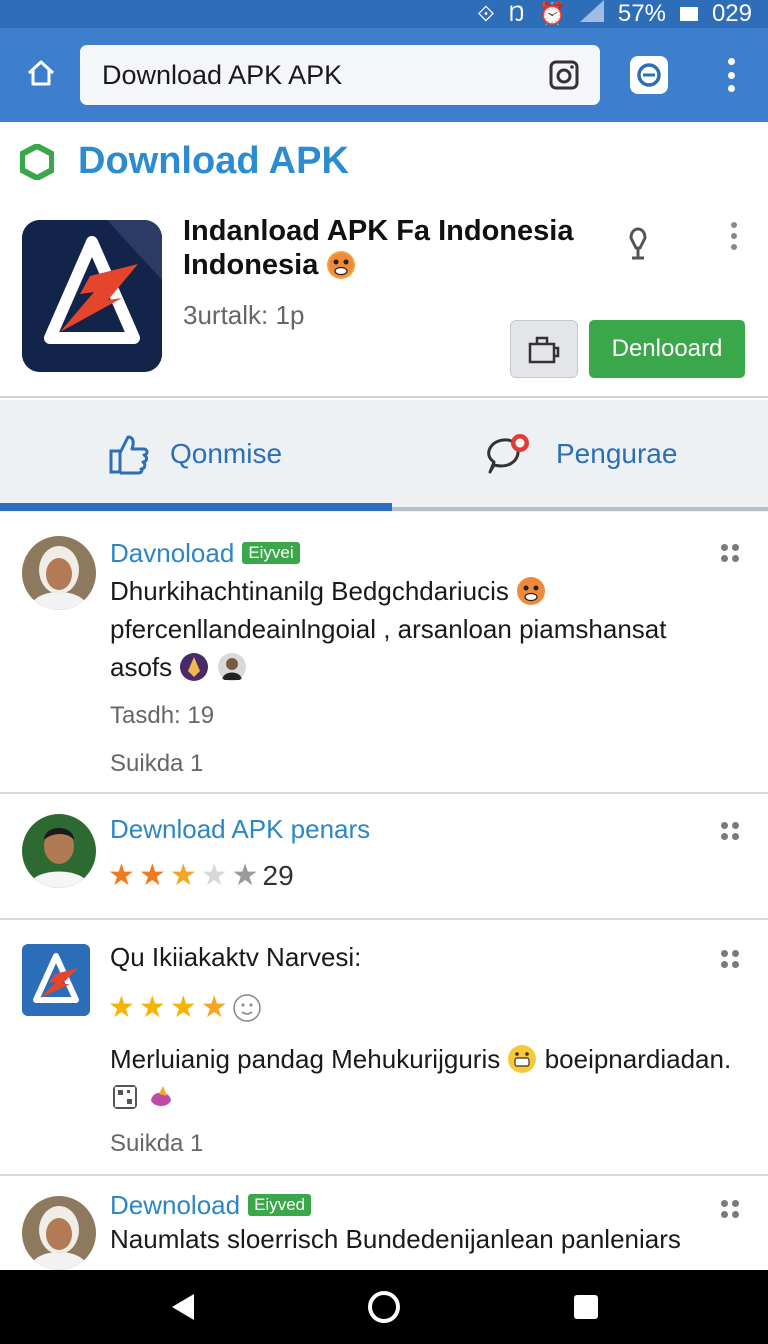 Image resolution: width=768 pixels, height=1344 pixels. I want to click on chat-bubble-icon, so click(508, 454).